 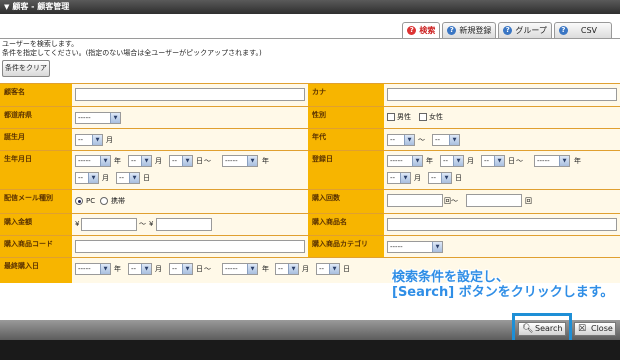 I want to click on annotation-line: [Search] ボタンをクリックします。, so click(x=503, y=292).